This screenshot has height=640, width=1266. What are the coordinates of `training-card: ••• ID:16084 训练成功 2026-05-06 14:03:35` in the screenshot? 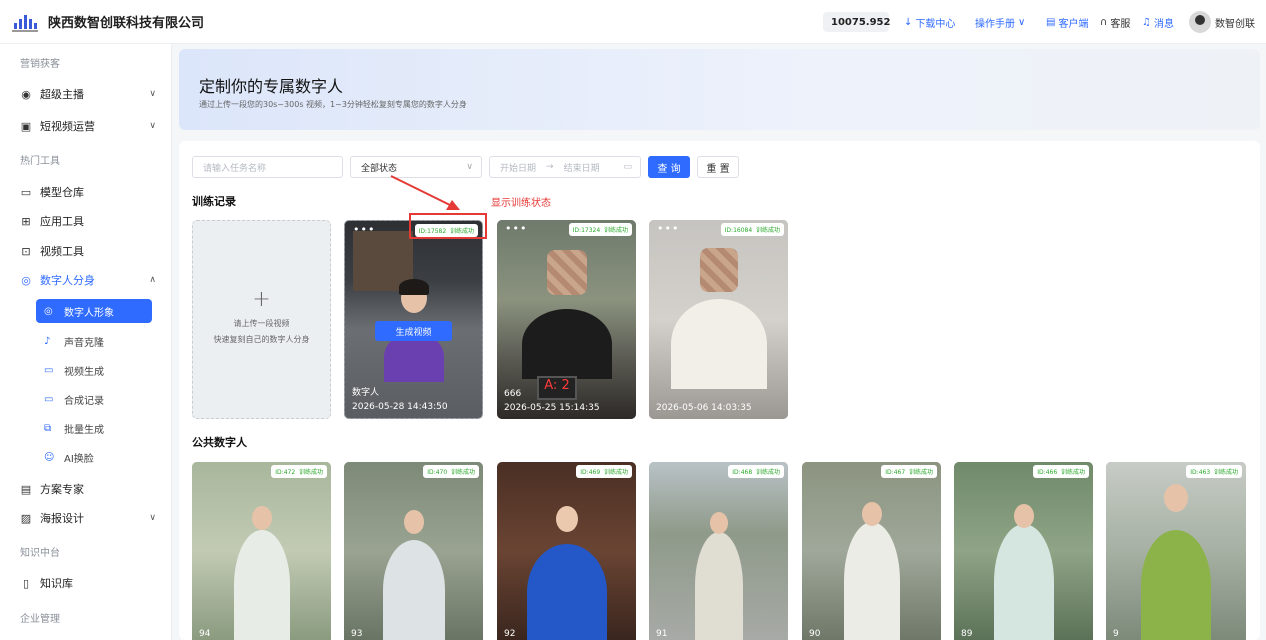 It's located at (718, 319).